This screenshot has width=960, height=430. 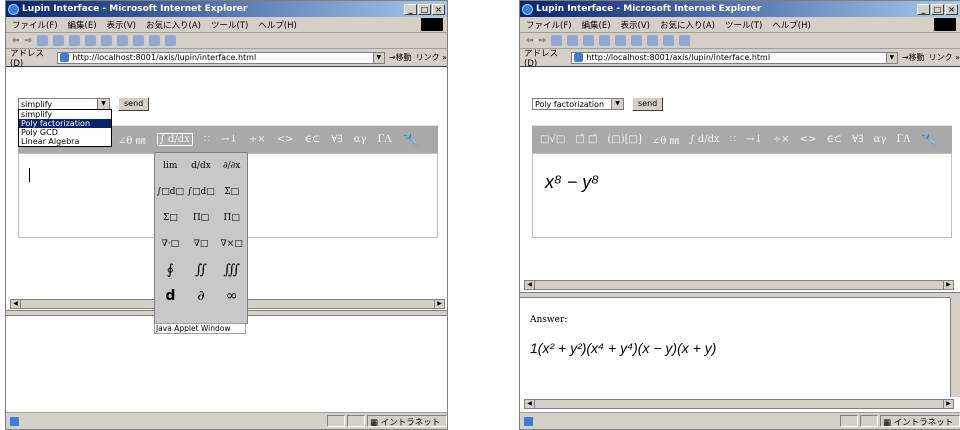 What do you see at coordinates (65, 132) in the screenshot?
I see `option-poly-gcd: Poly GCD` at bounding box center [65, 132].